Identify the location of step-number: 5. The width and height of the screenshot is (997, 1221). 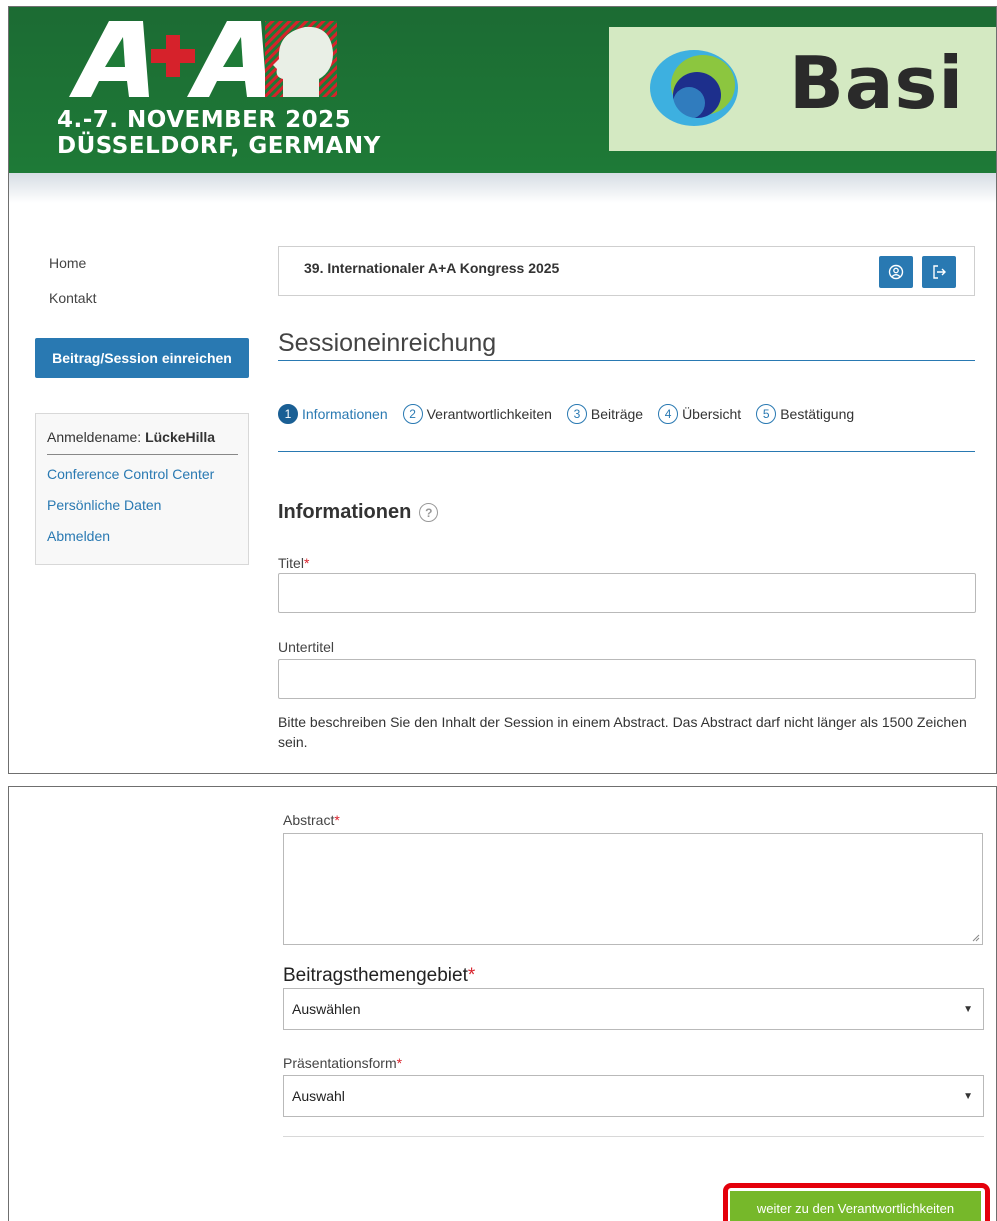
(766, 414).